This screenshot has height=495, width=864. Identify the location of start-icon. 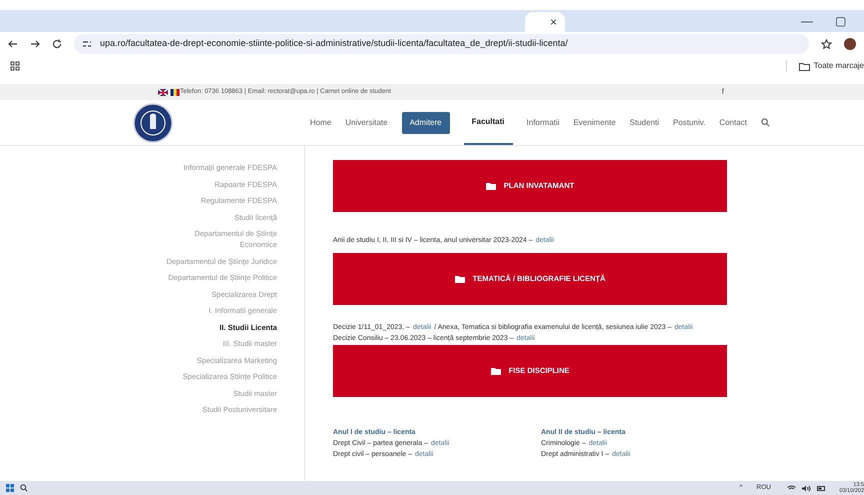
(10, 488).